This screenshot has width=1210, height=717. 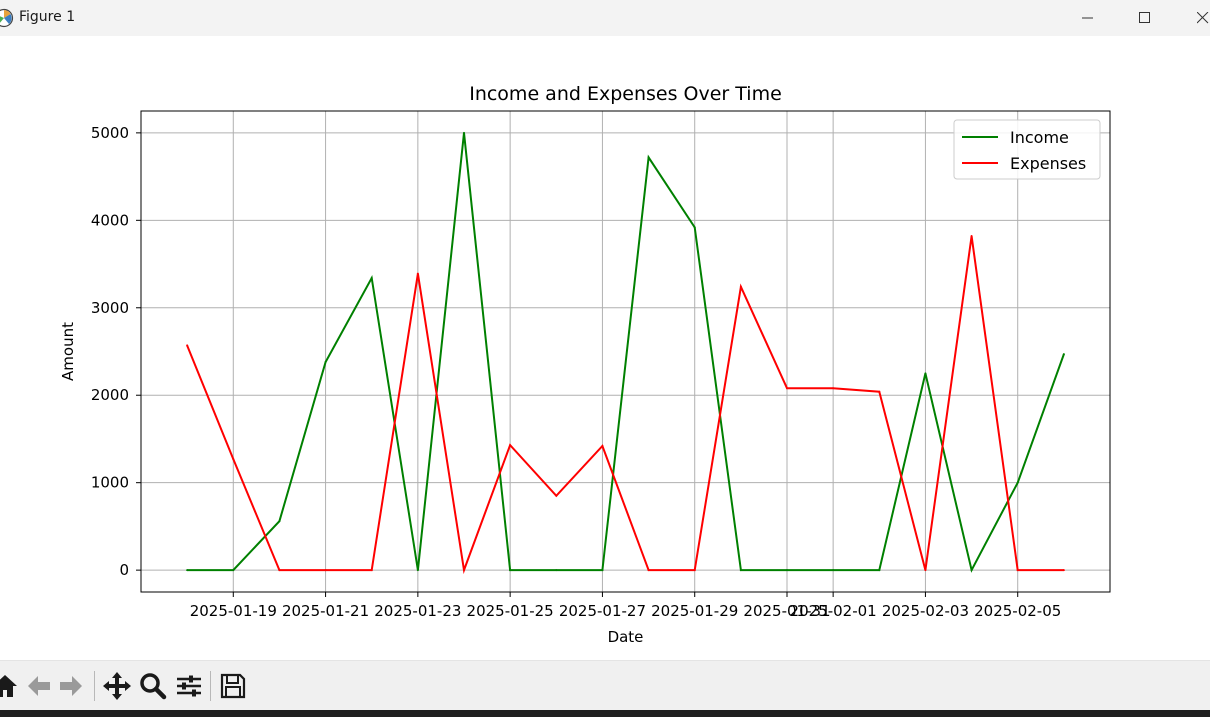 What do you see at coordinates (1048, 163) in the screenshot?
I see `legend-label: Expenses` at bounding box center [1048, 163].